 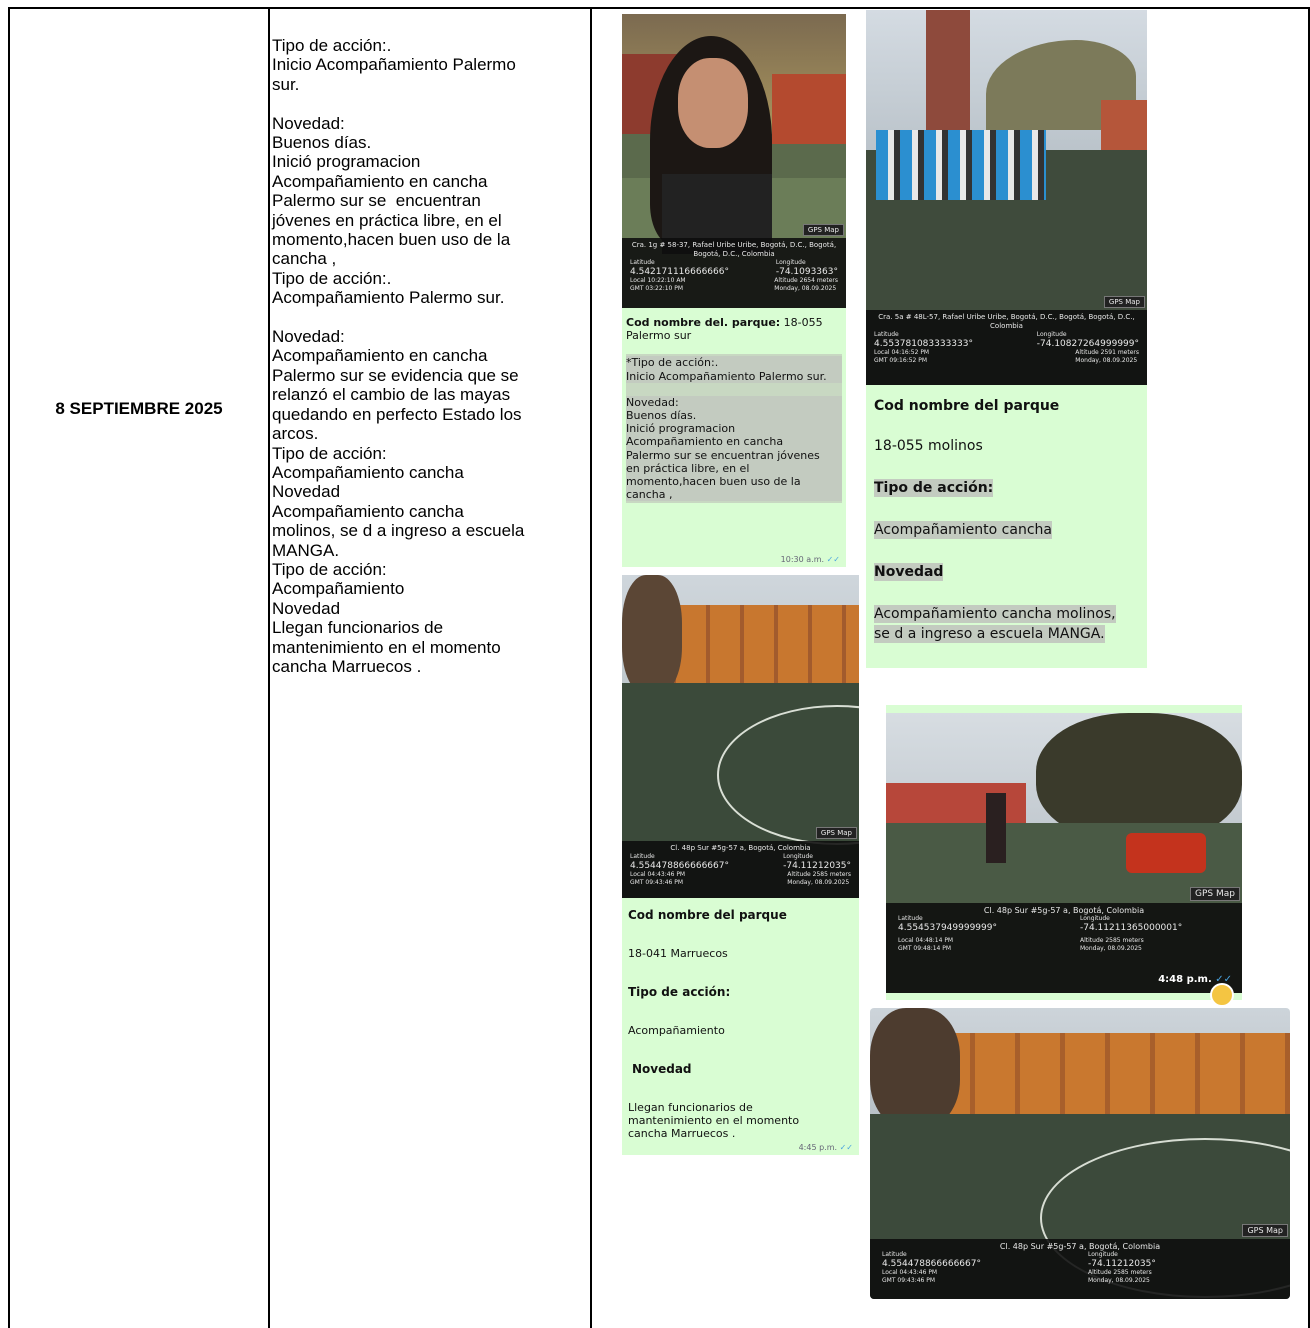 I want to click on note-line: Inicio Acompañamiento Palermo, so click(x=394, y=65).